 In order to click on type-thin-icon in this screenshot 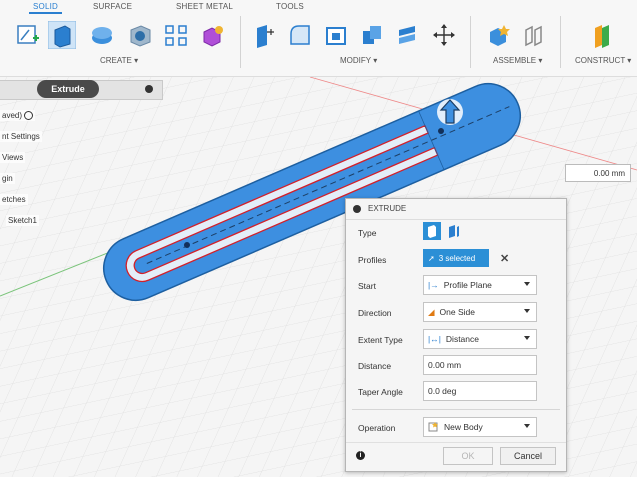, I will do `click(454, 231)`.